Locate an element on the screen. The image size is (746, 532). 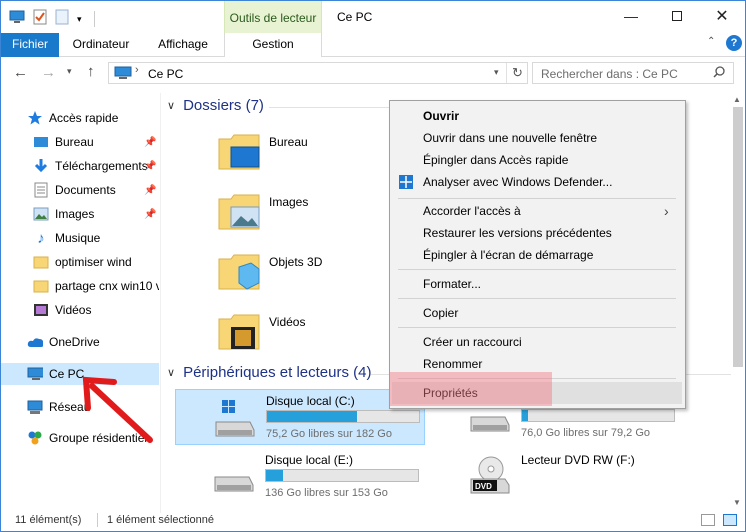
maximize-button is located at coordinates (677, 16).